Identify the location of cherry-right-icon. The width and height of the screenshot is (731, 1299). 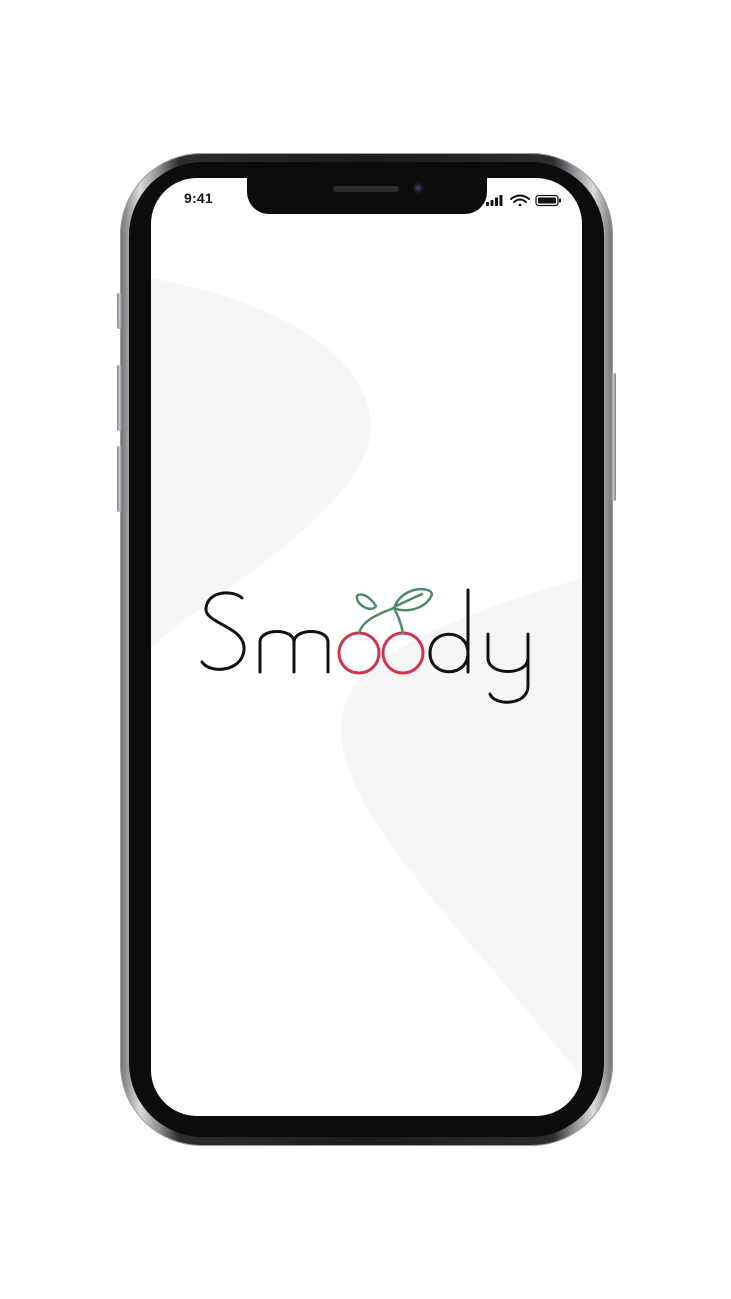
(403, 653).